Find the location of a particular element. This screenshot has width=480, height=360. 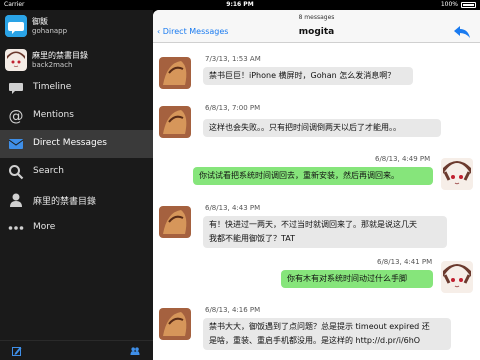

app-avatar is located at coordinates (16, 26).